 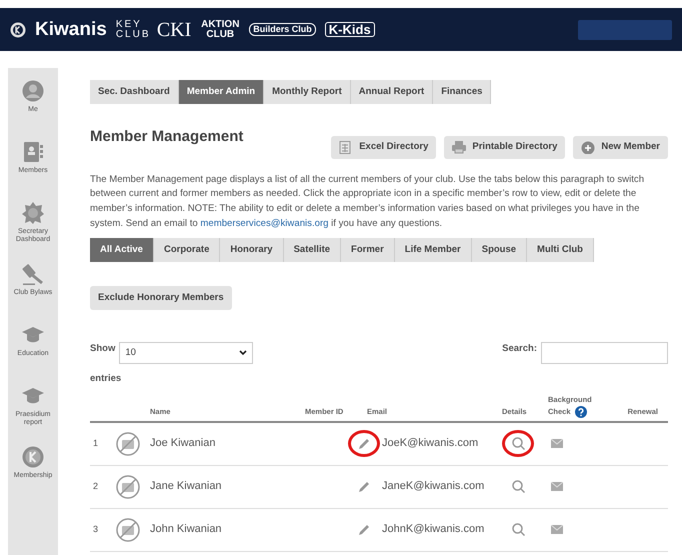 I want to click on member-name: John Kiwanian, so click(x=249, y=529).